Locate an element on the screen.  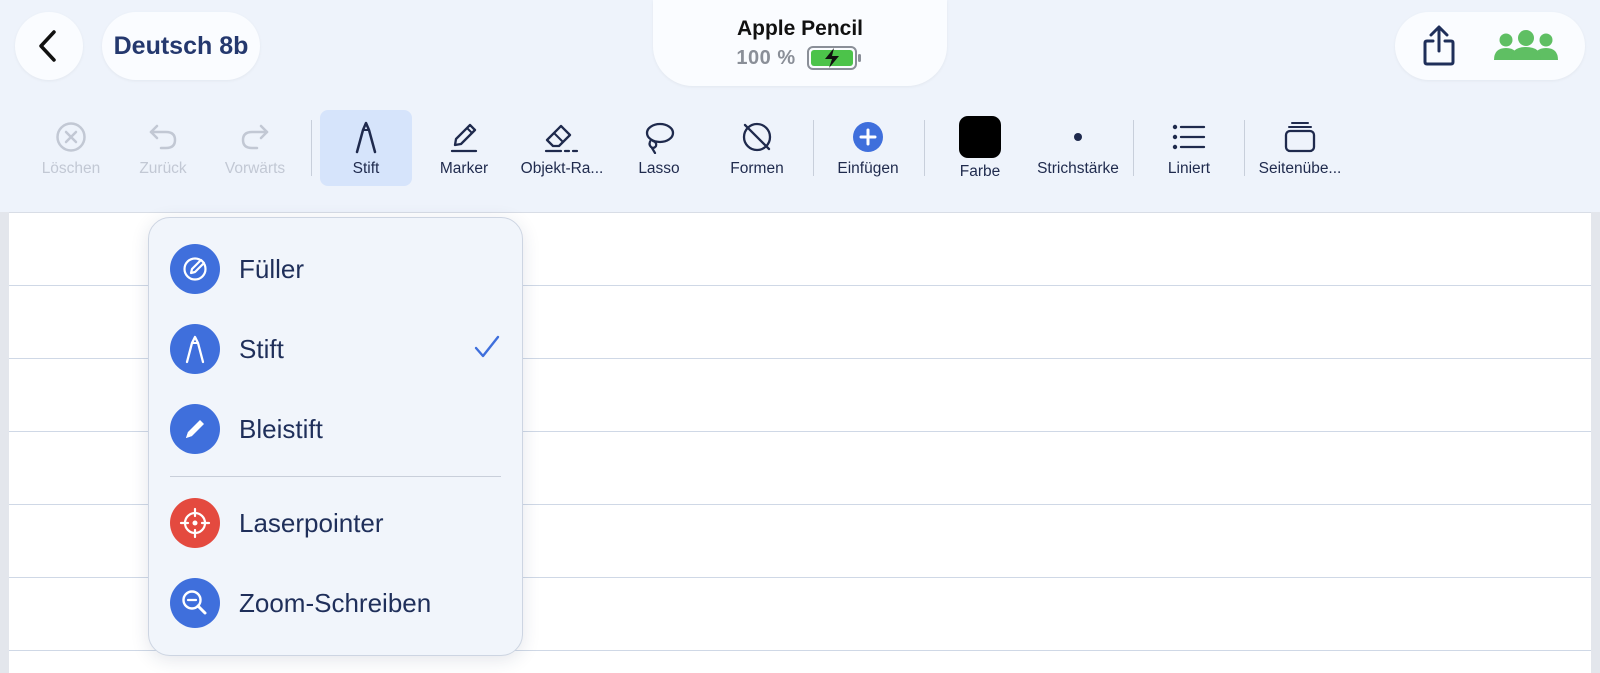
battery-charging-icon is located at coordinates (833, 58).